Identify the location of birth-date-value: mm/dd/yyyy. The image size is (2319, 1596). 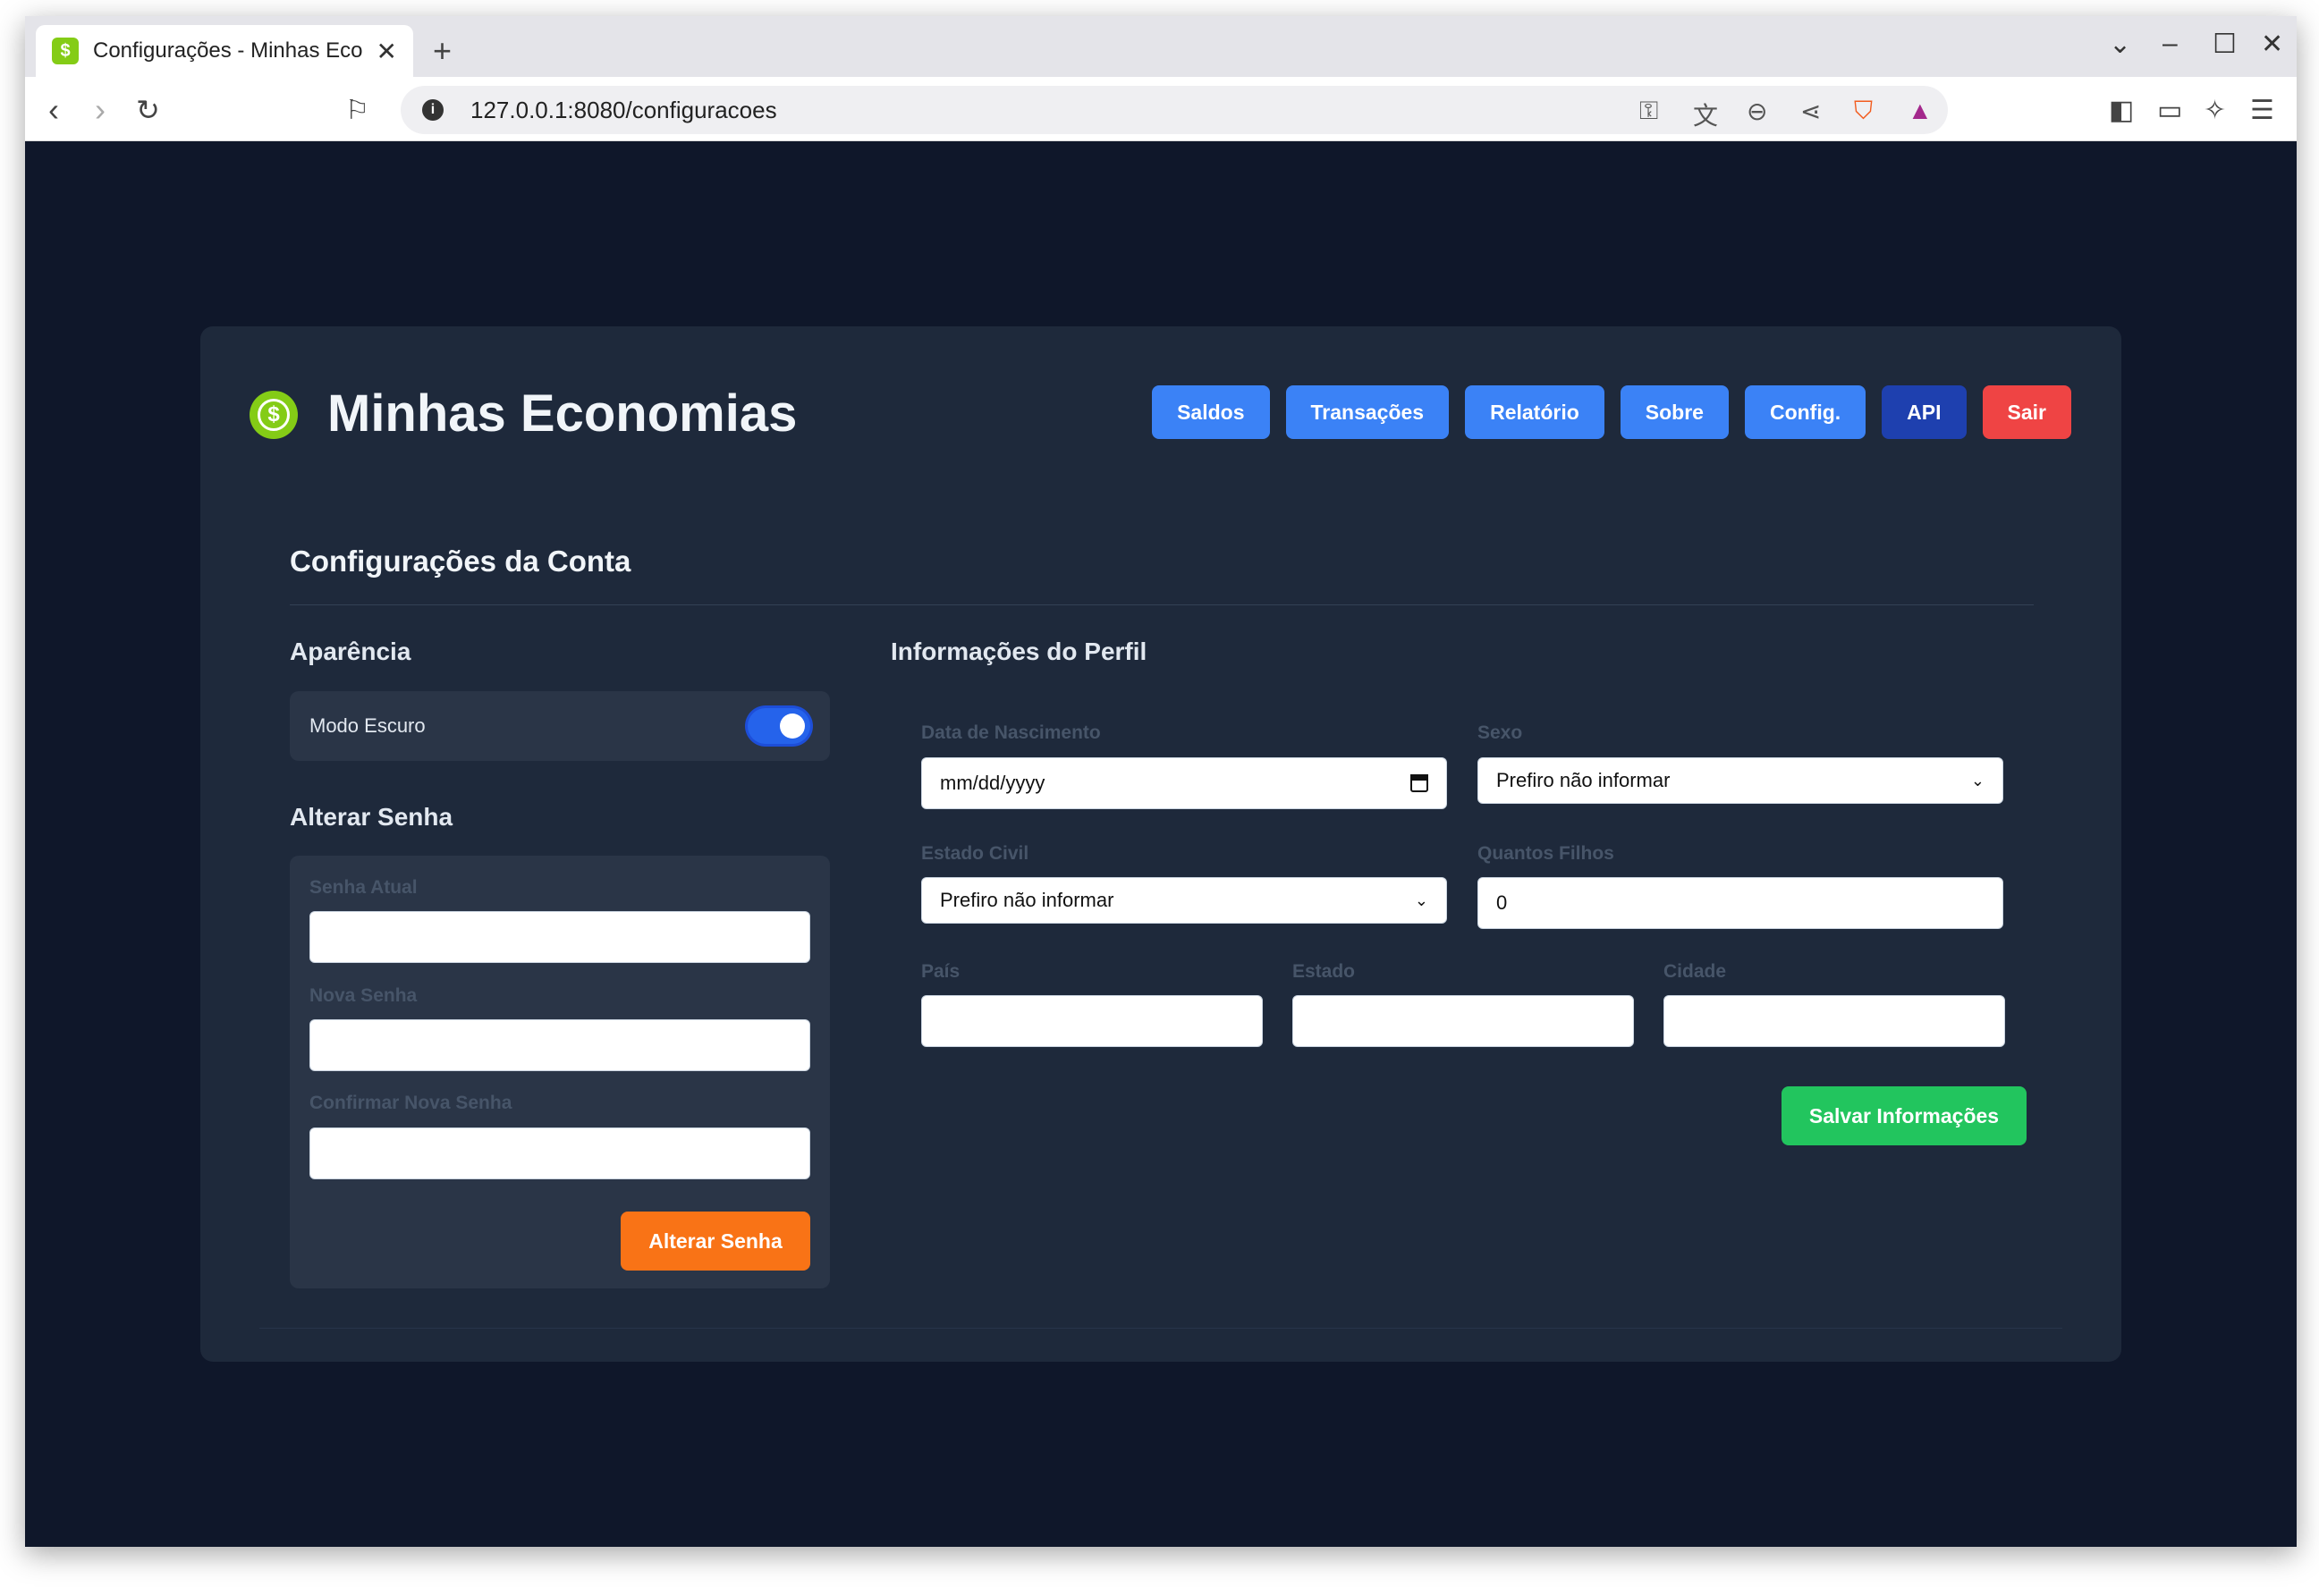
(992, 783).